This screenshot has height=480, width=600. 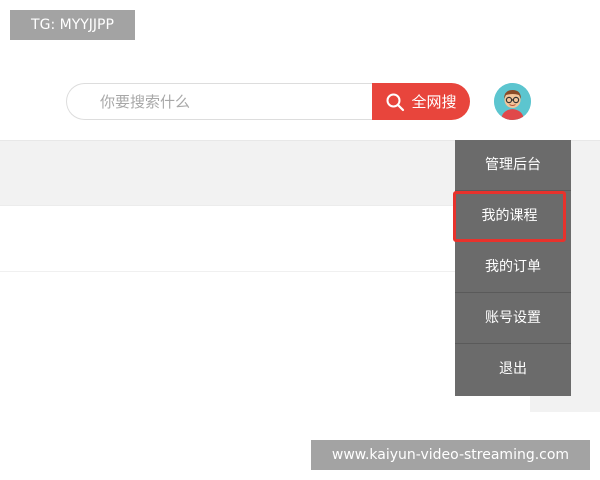 What do you see at coordinates (509, 216) in the screenshot?
I see `menu-item-my-courses: 我的课程` at bounding box center [509, 216].